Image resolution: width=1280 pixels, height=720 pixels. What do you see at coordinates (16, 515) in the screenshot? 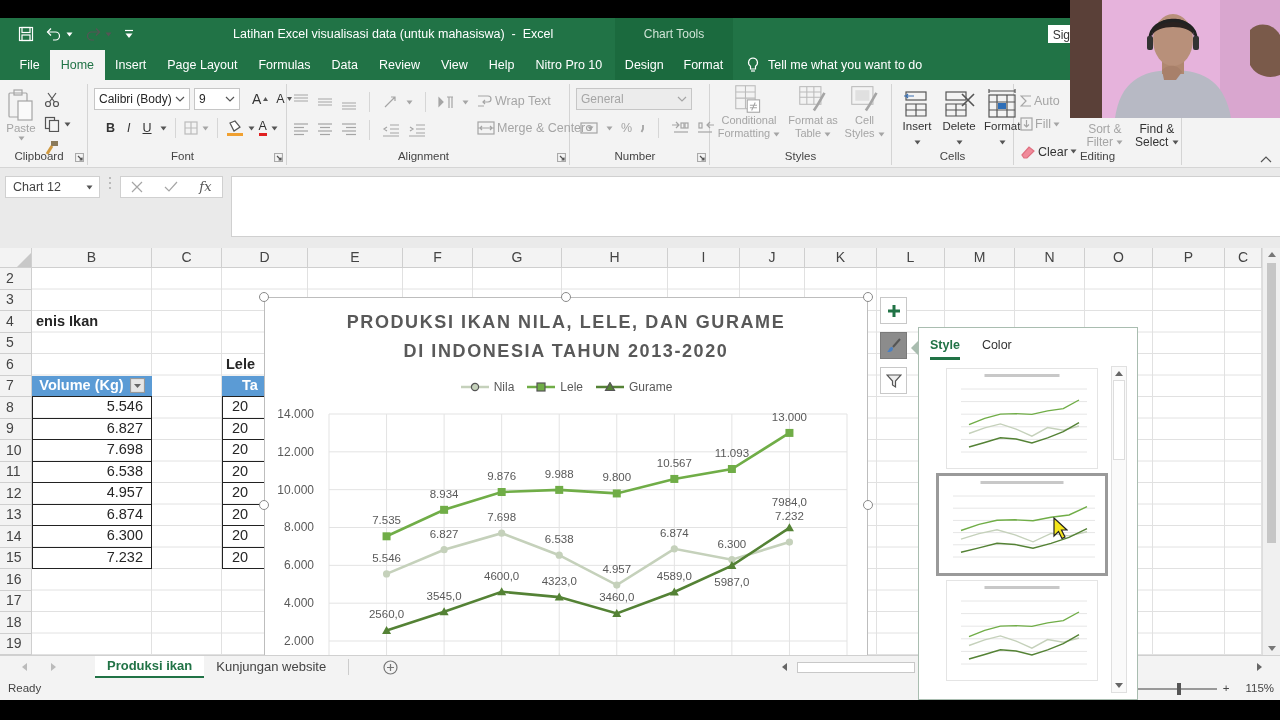
I see `row-heading: 13` at bounding box center [16, 515].